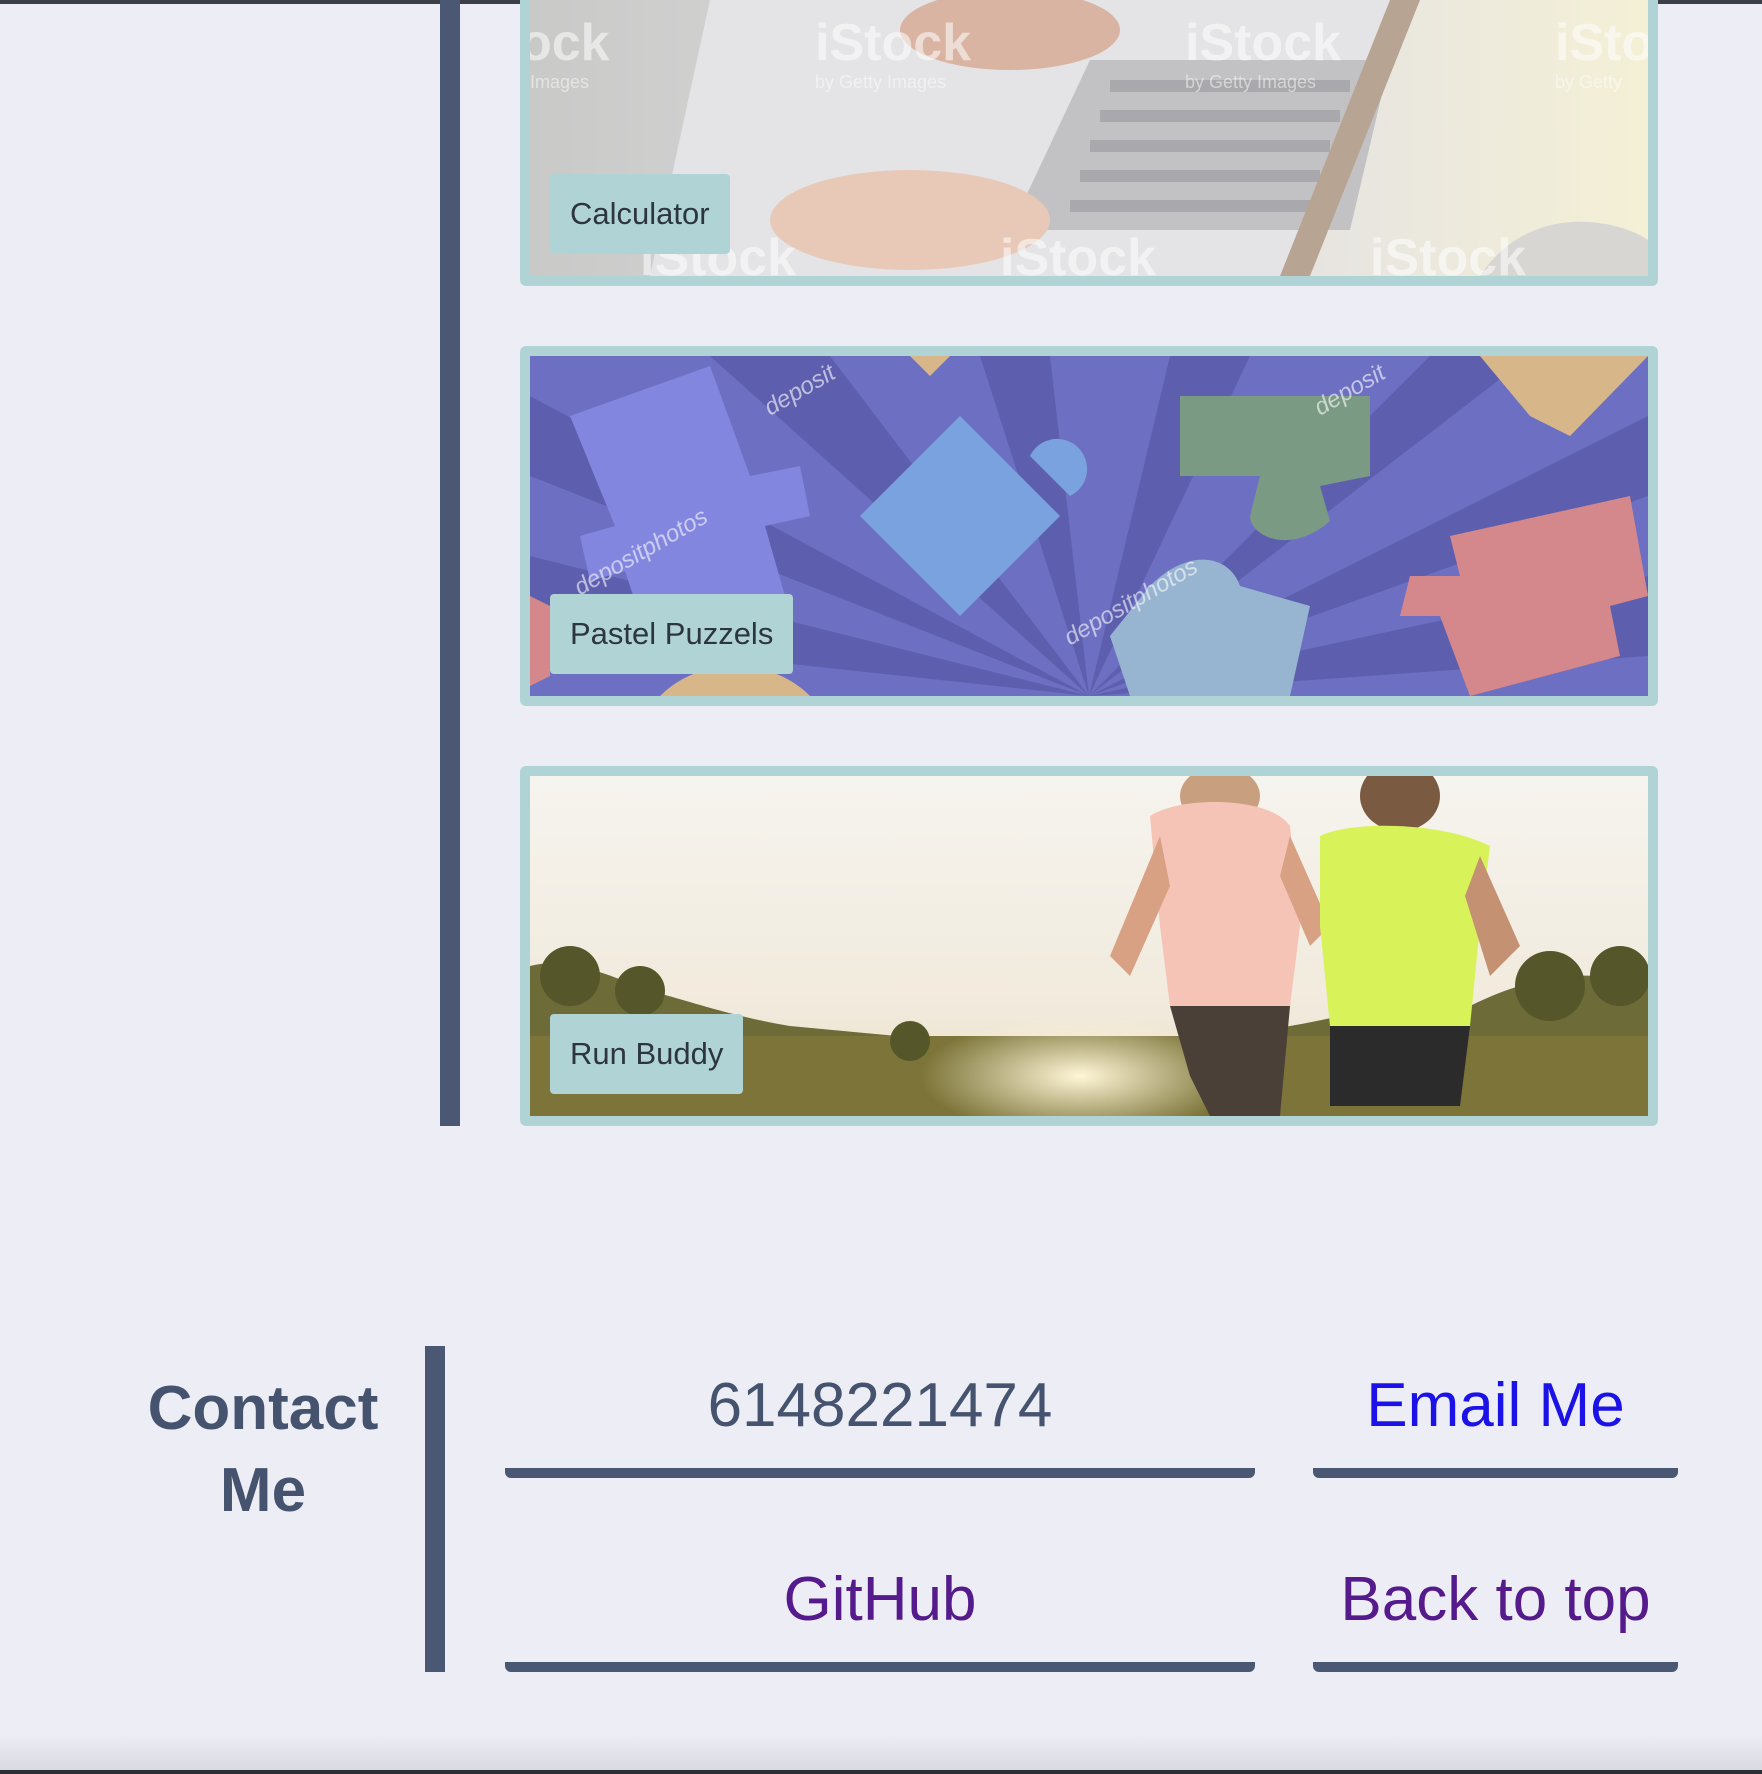  What do you see at coordinates (880, 1422) in the screenshot?
I see `phone-number-link: 6148221474` at bounding box center [880, 1422].